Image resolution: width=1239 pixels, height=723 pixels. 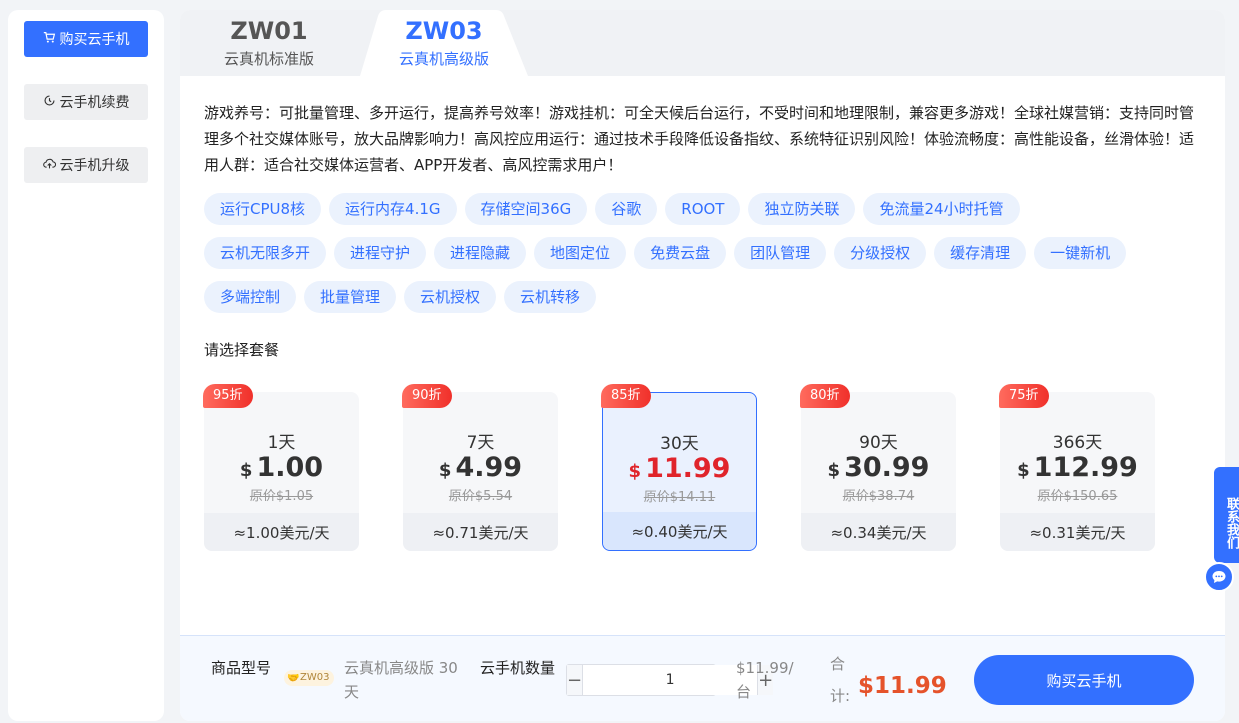 I want to click on feature-tag: 地图定位, so click(x=580, y=253).